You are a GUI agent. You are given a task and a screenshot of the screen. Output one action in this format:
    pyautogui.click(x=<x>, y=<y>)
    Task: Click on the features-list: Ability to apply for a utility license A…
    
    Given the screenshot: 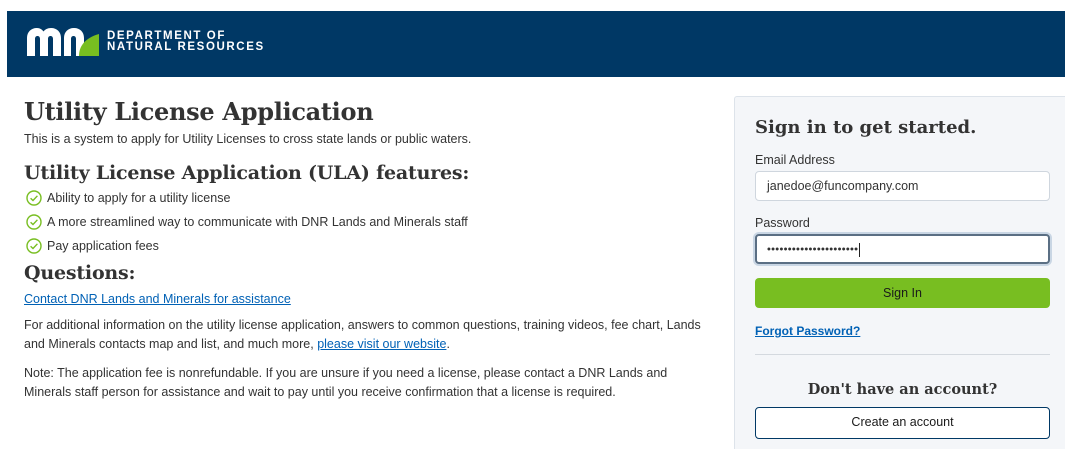 What is the action you would take?
    pyautogui.click(x=364, y=222)
    